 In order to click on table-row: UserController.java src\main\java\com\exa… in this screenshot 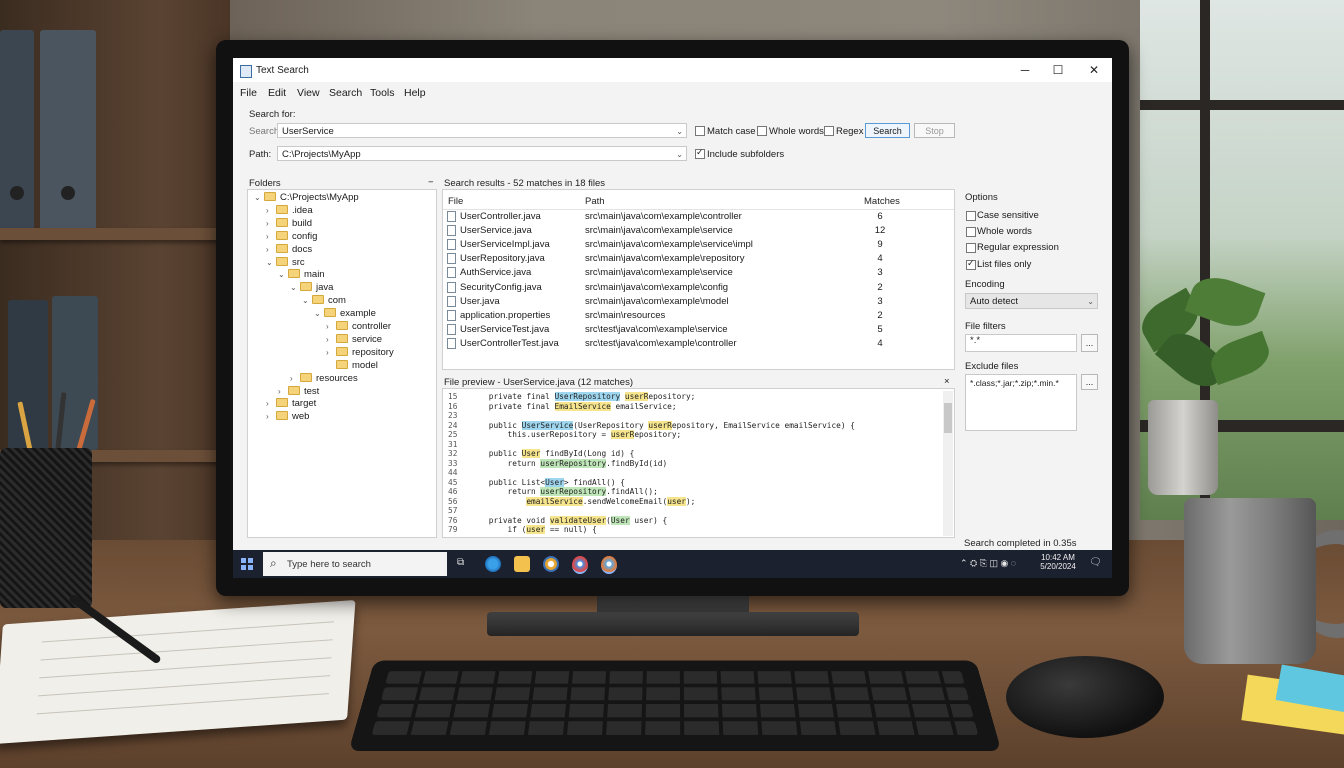, I will do `click(698, 217)`.